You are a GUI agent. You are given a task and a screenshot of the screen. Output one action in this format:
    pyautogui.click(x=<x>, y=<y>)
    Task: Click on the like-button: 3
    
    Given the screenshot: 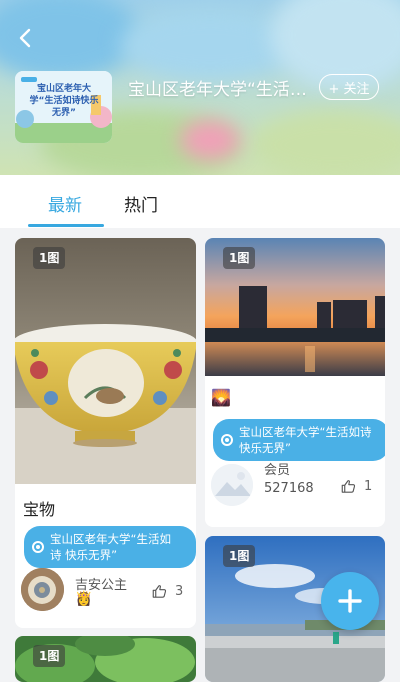 What is the action you would take?
    pyautogui.click(x=167, y=591)
    